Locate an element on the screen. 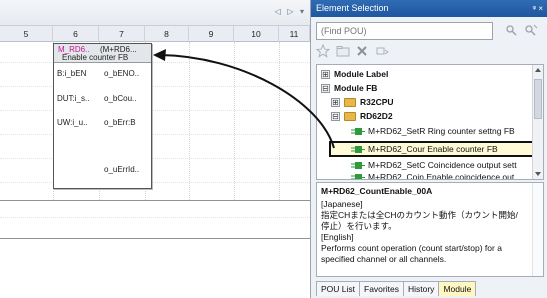 The image size is (547, 298). column-header-cell: 8 is located at coordinates (167, 34).